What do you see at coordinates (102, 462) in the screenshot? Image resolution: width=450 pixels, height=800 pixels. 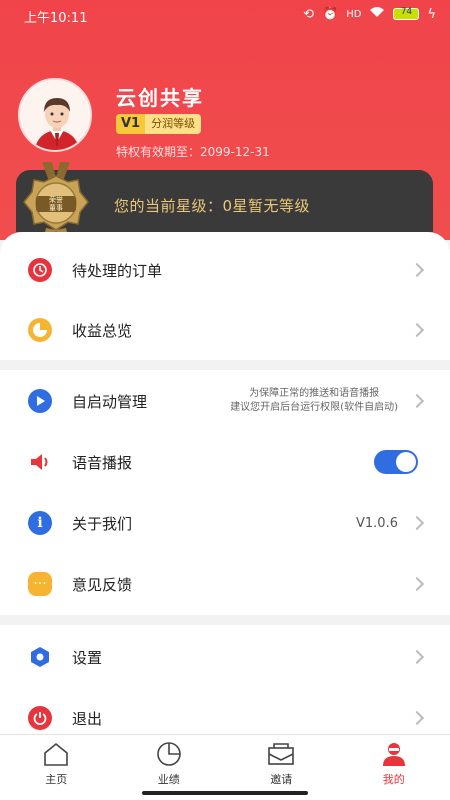 I see `menu-label: 语音播报` at bounding box center [102, 462].